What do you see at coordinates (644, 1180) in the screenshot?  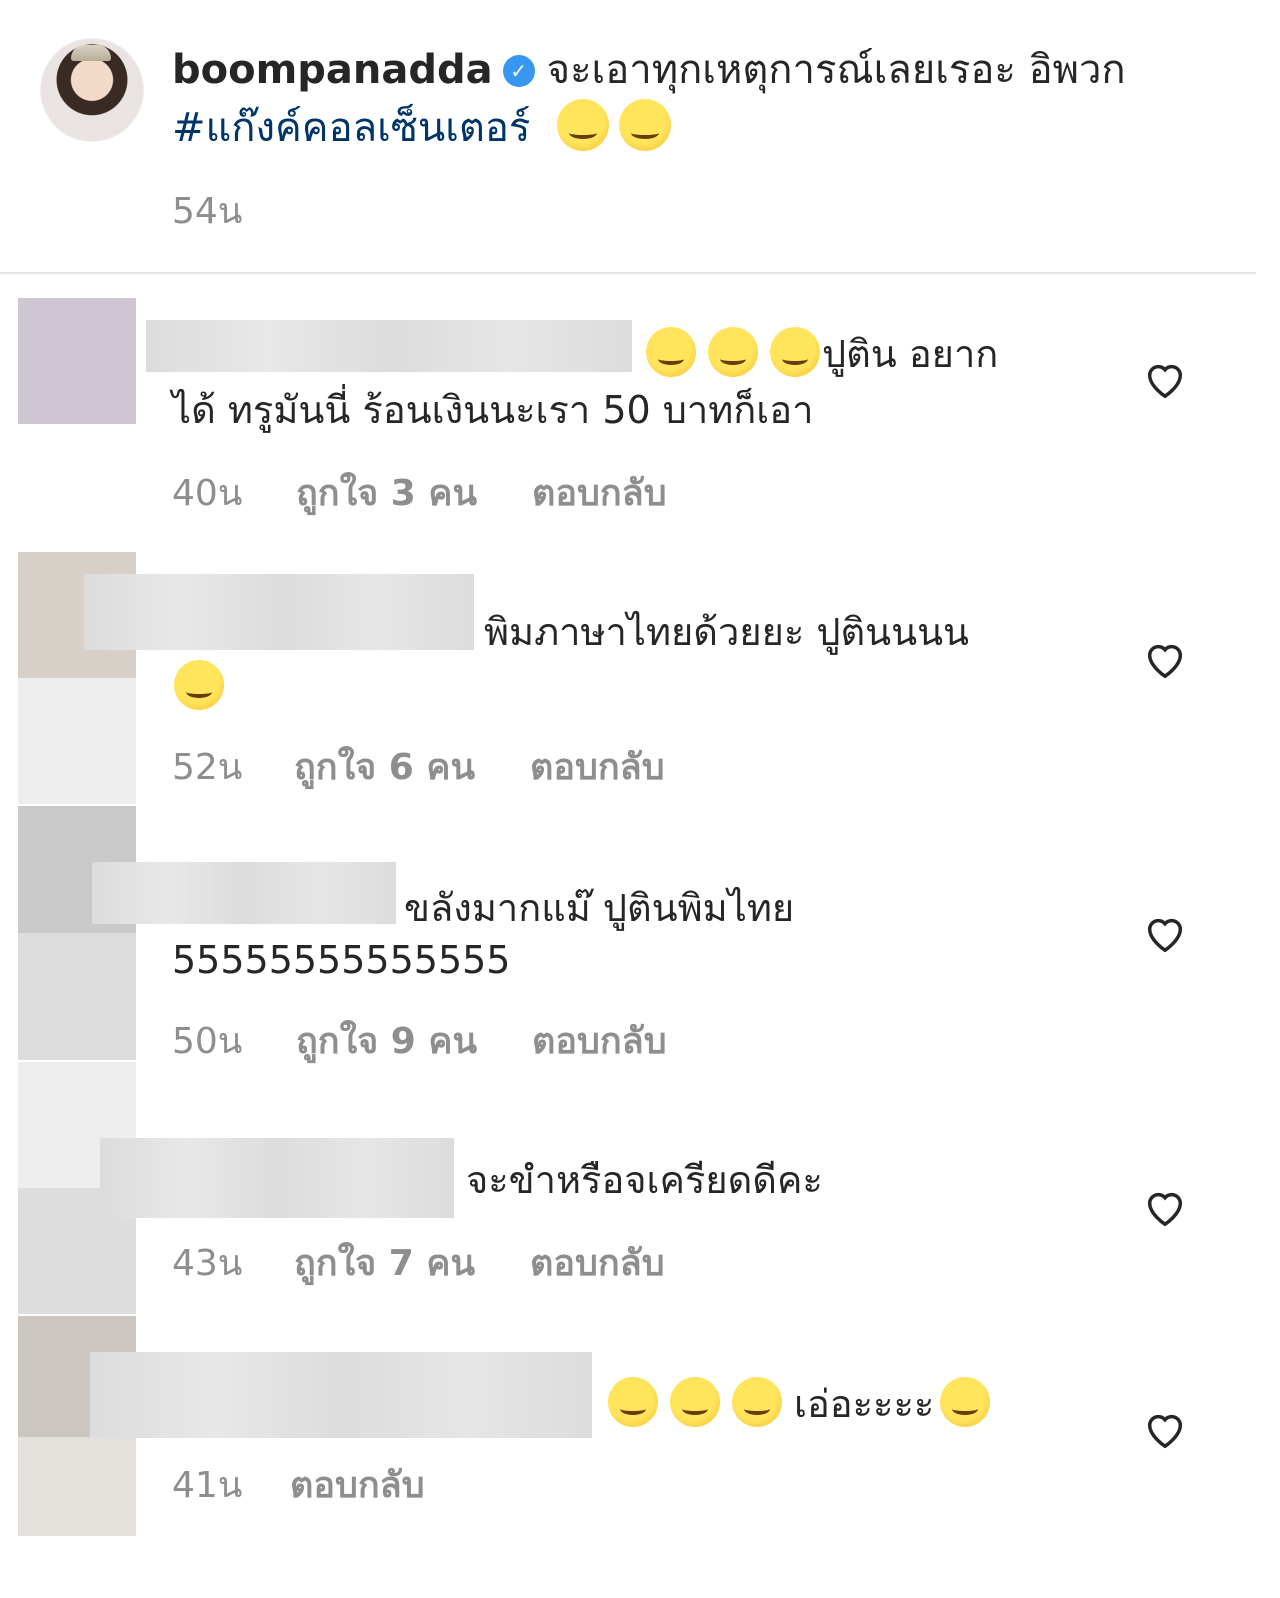 I see `comment-text-line: จะขำหรือจเครียดดีคะ` at bounding box center [644, 1180].